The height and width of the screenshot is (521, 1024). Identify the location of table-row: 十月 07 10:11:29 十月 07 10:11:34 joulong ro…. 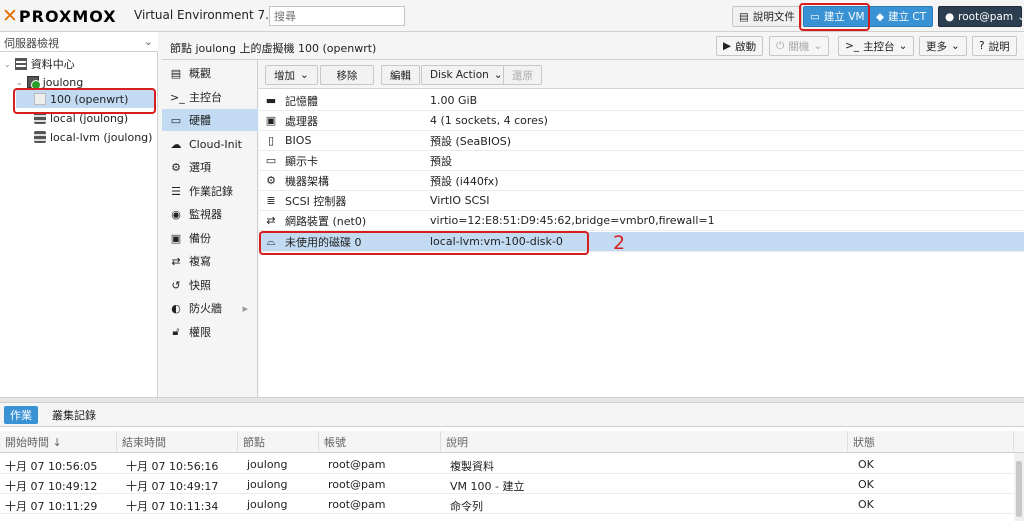
(507, 504).